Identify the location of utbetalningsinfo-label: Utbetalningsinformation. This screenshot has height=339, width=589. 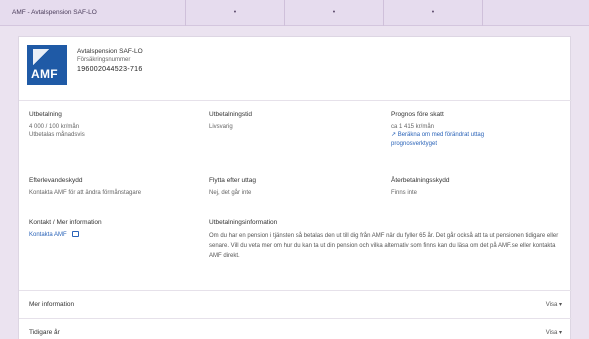
(243, 222).